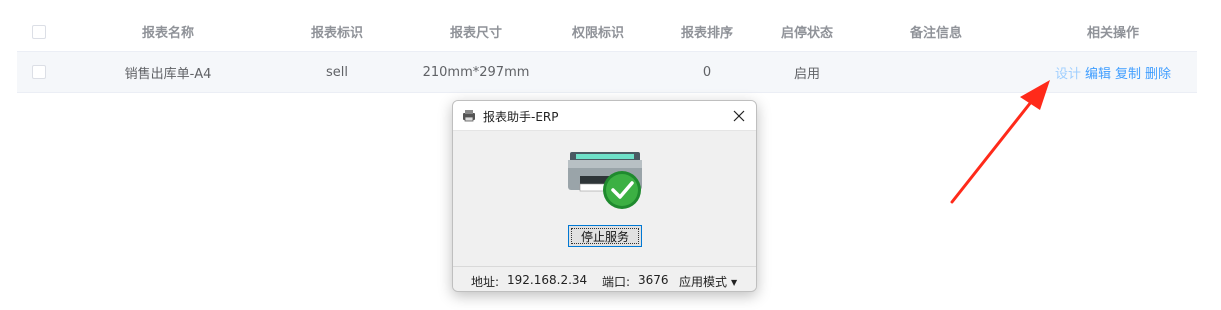 The width and height of the screenshot is (1221, 310). Describe the element at coordinates (1098, 72) in the screenshot. I see `edit-link: 编辑` at that location.